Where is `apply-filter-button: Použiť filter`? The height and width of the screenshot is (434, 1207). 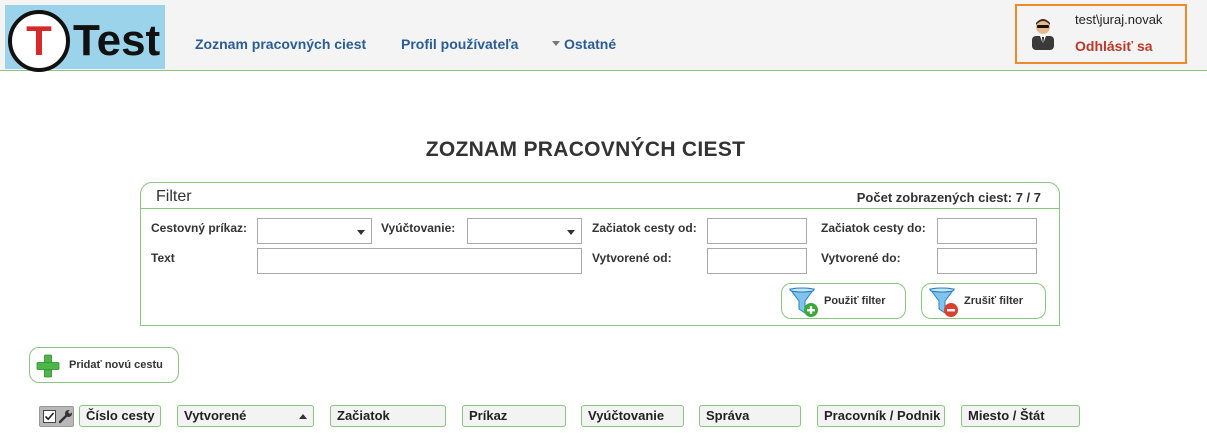
apply-filter-button: Použiť filter is located at coordinates (843, 301).